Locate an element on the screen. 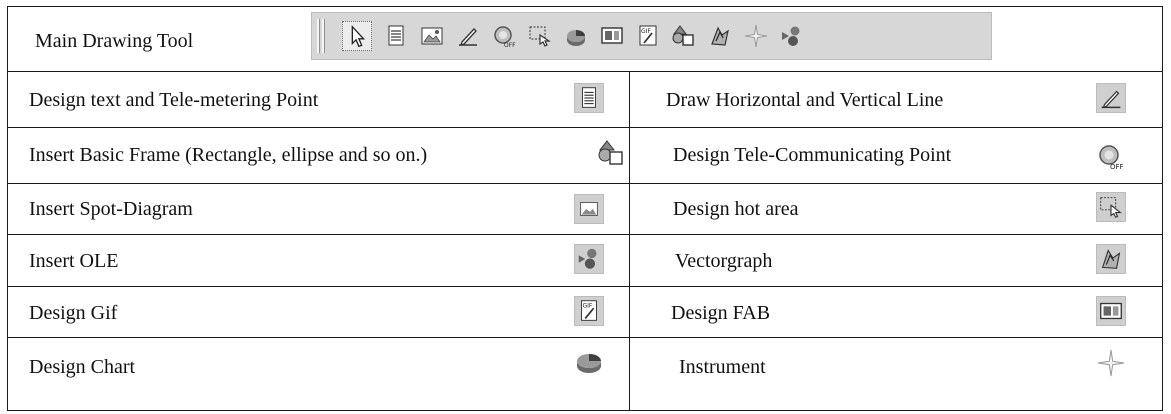 The image size is (1171, 414). label-vectorgraph: Vectorgraph is located at coordinates (724, 261).